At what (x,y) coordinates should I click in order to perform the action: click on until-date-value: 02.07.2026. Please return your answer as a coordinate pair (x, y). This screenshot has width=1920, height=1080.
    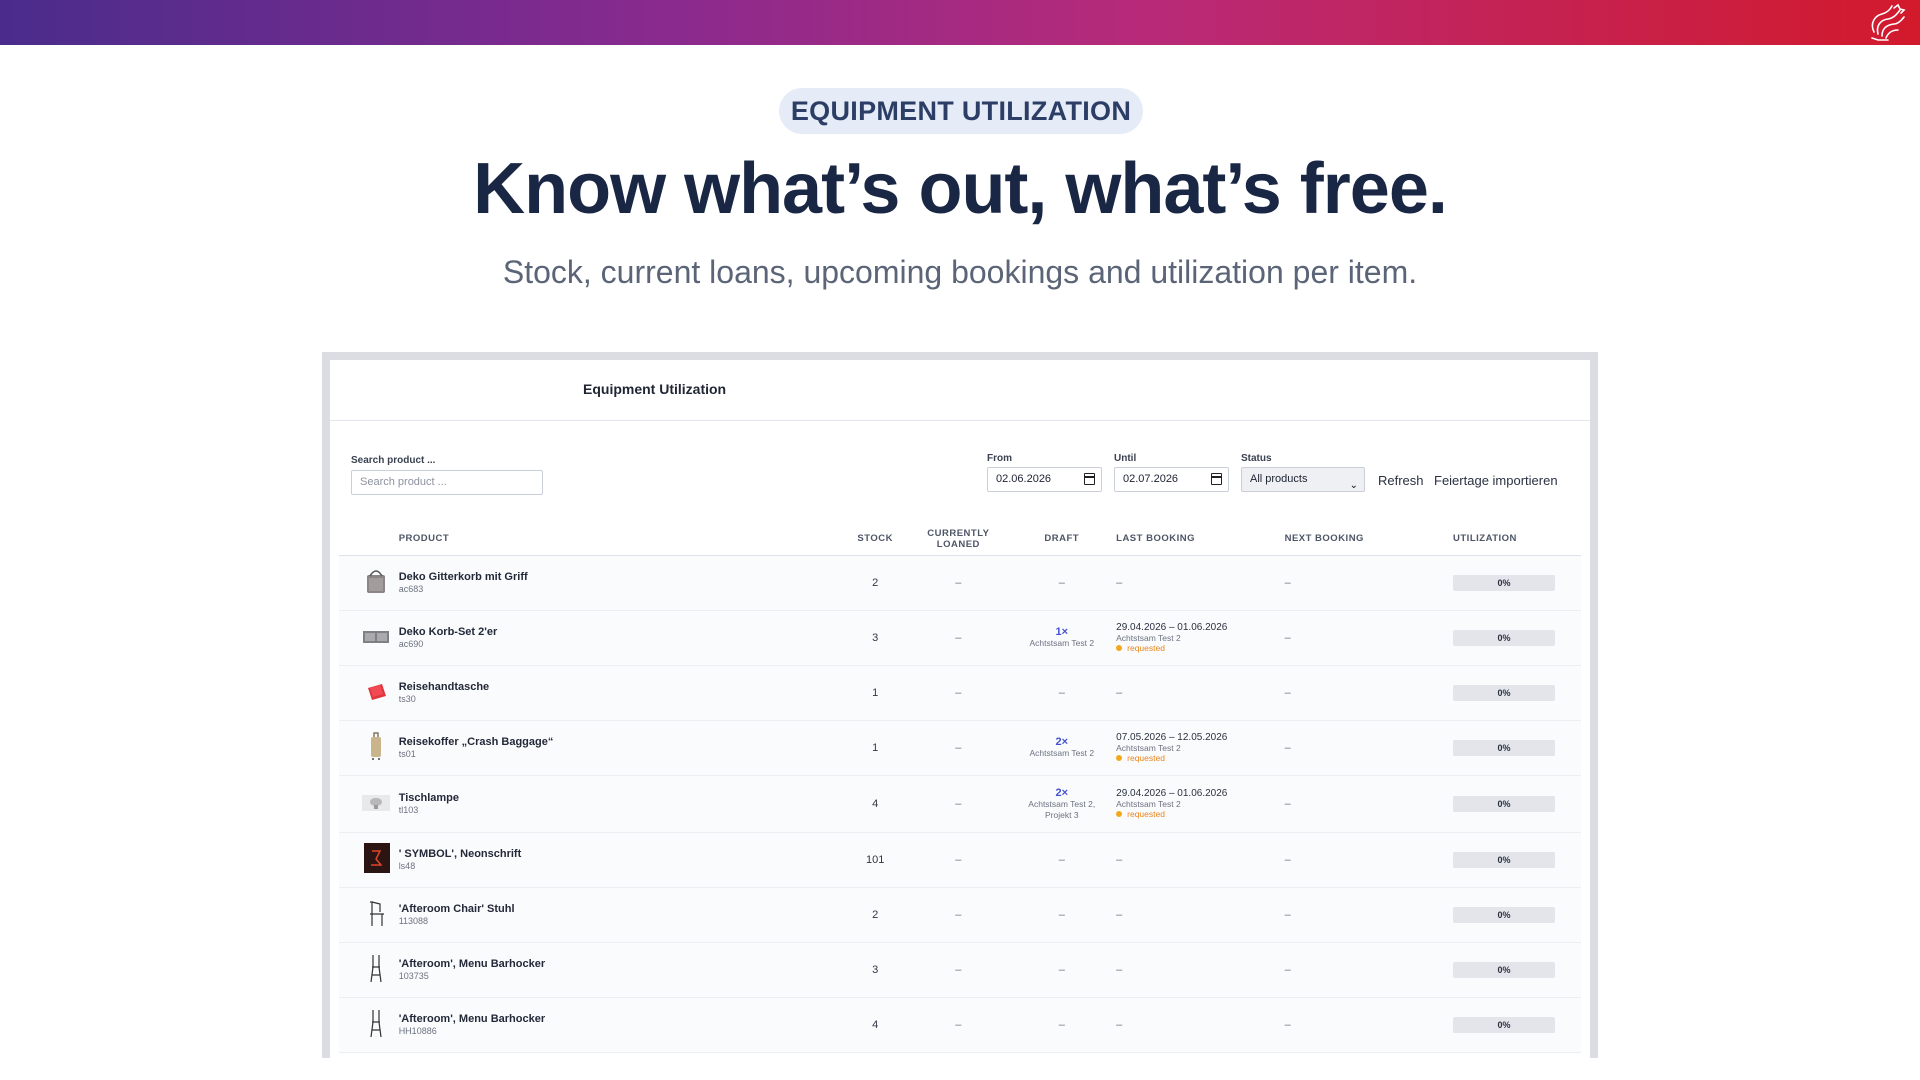
    Looking at the image, I should click on (1151, 479).